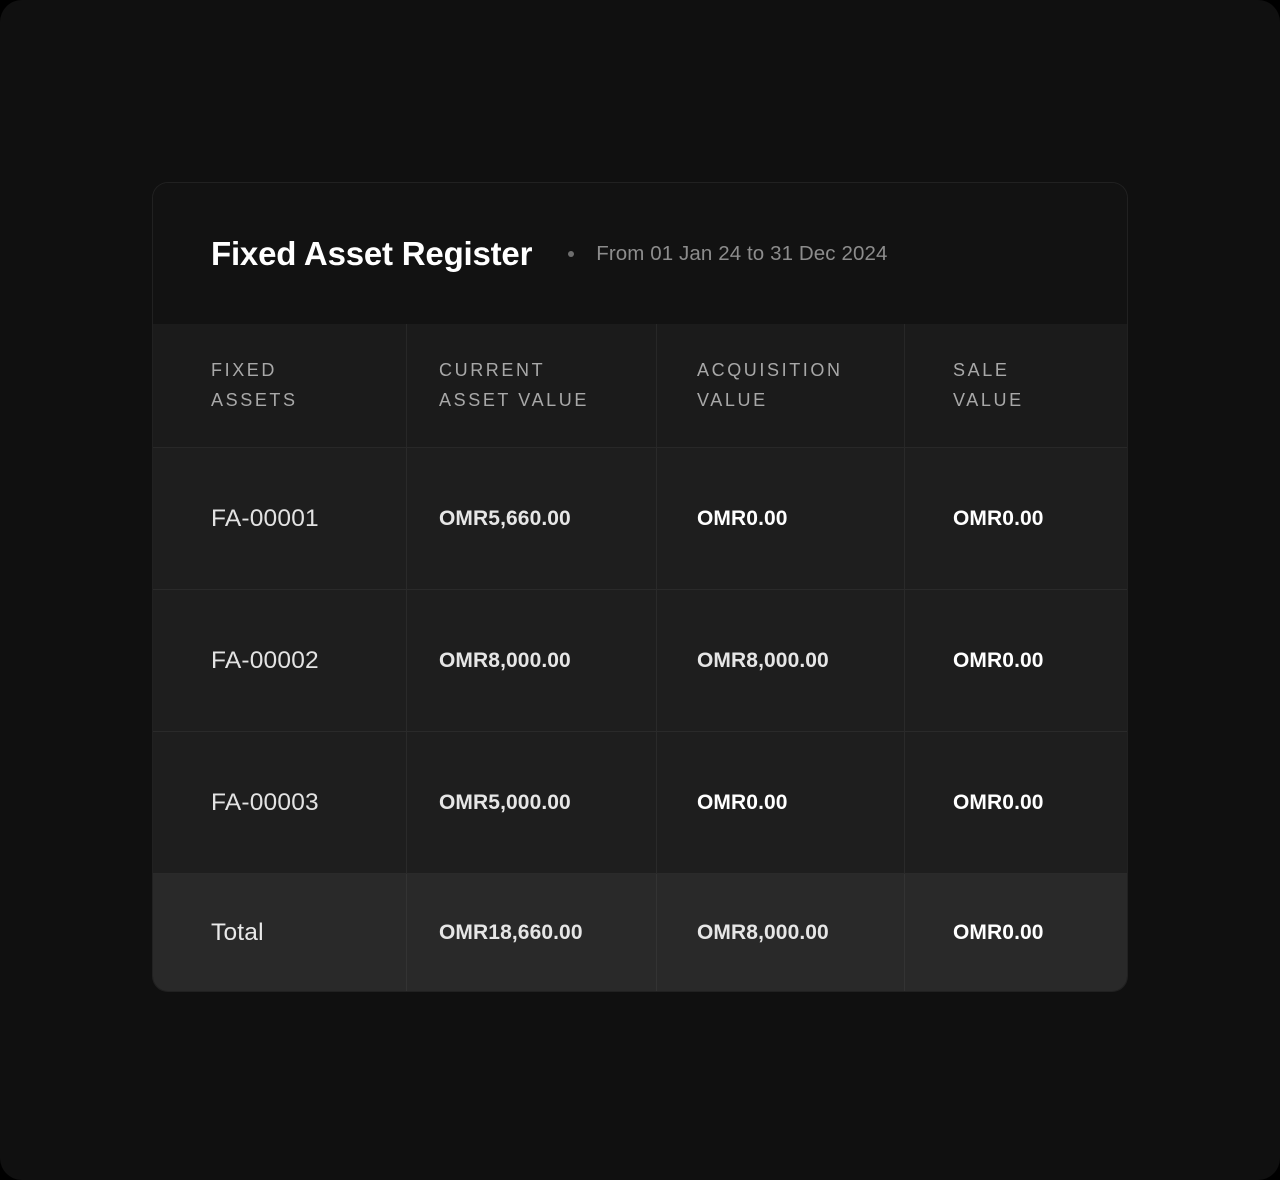 The width and height of the screenshot is (1280, 1180). I want to click on cell-current-asset-value: OMR8,000.00, so click(532, 660).